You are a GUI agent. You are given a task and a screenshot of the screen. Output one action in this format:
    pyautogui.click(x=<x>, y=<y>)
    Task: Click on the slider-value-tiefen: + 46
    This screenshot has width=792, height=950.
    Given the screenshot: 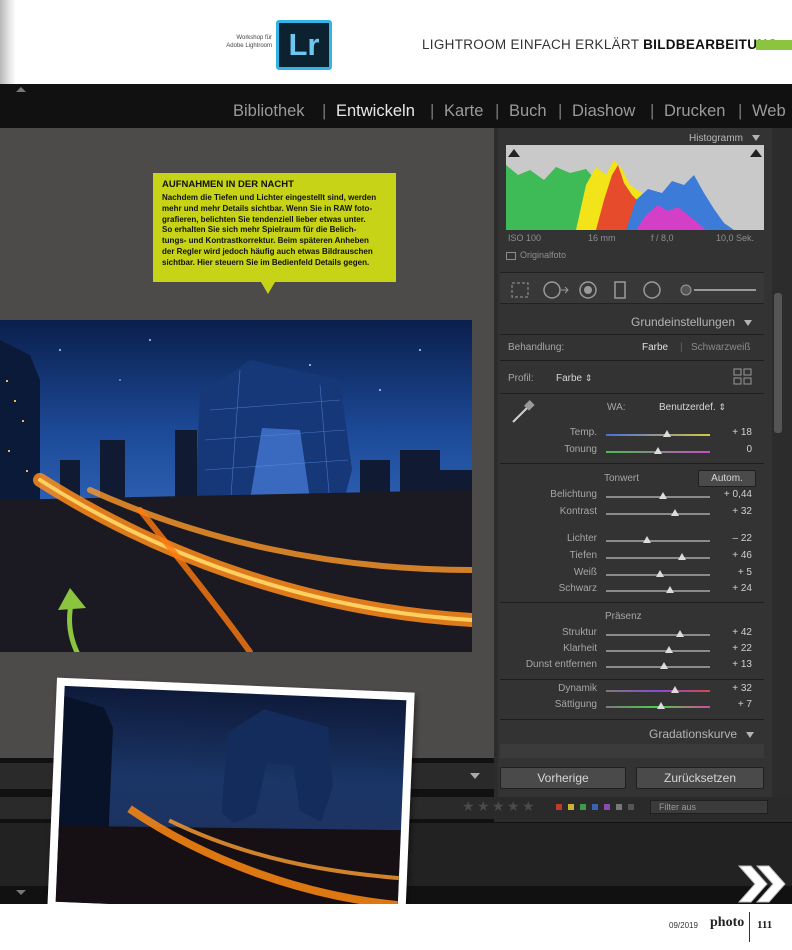 What is the action you would take?
    pyautogui.click(x=732, y=555)
    